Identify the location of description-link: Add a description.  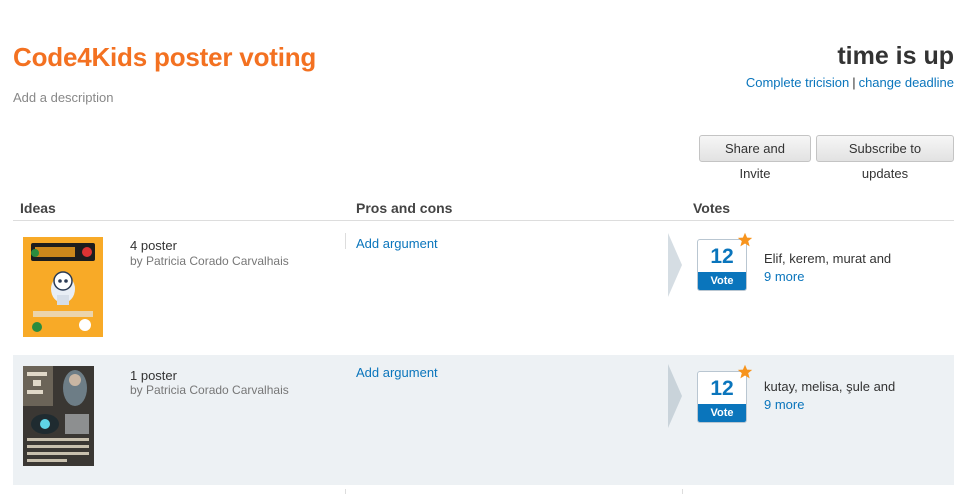
(63, 97).